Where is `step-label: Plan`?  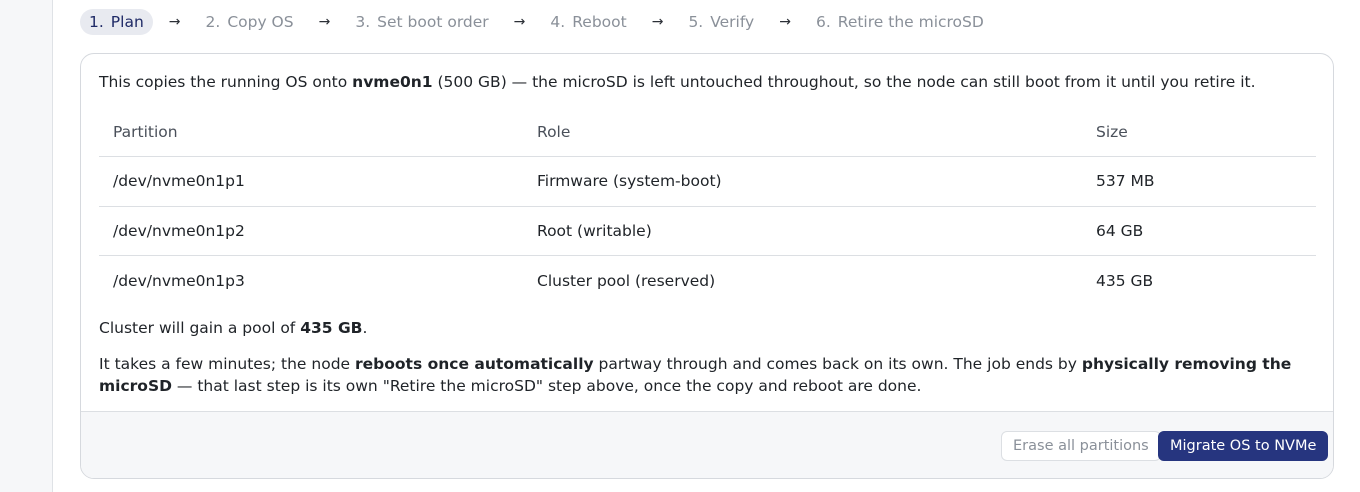
step-label: Plan is located at coordinates (127, 22).